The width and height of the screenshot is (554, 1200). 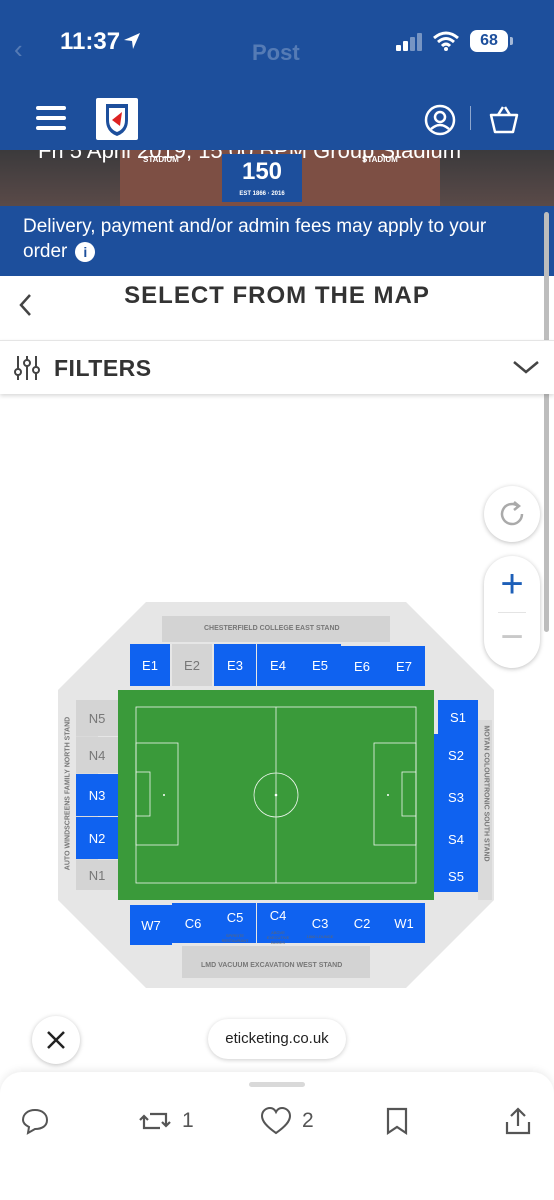 What do you see at coordinates (97, 838) in the screenshot?
I see `section-n2: N2` at bounding box center [97, 838].